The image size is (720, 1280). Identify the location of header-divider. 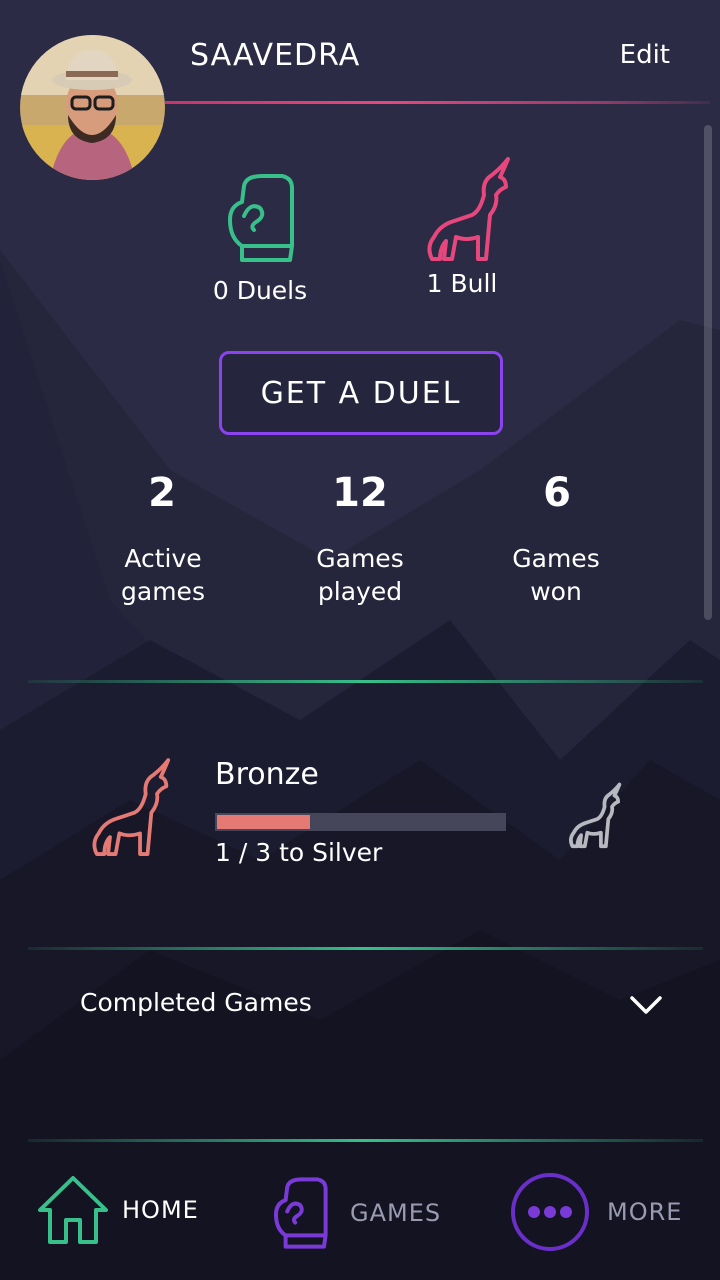
(437, 102).